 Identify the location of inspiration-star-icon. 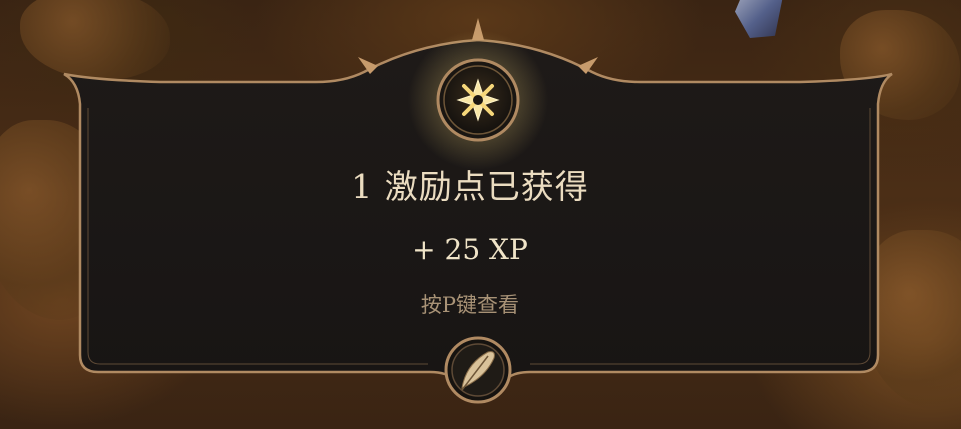
(478, 100).